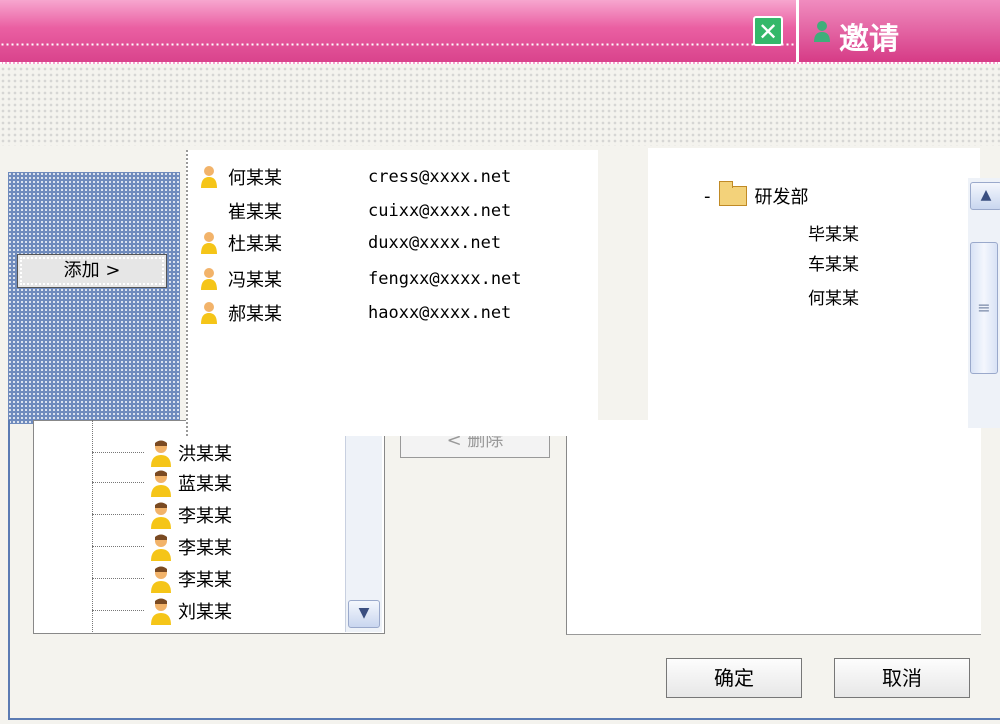 The width and height of the screenshot is (1000, 724). I want to click on ok-button: 确定, so click(734, 678).